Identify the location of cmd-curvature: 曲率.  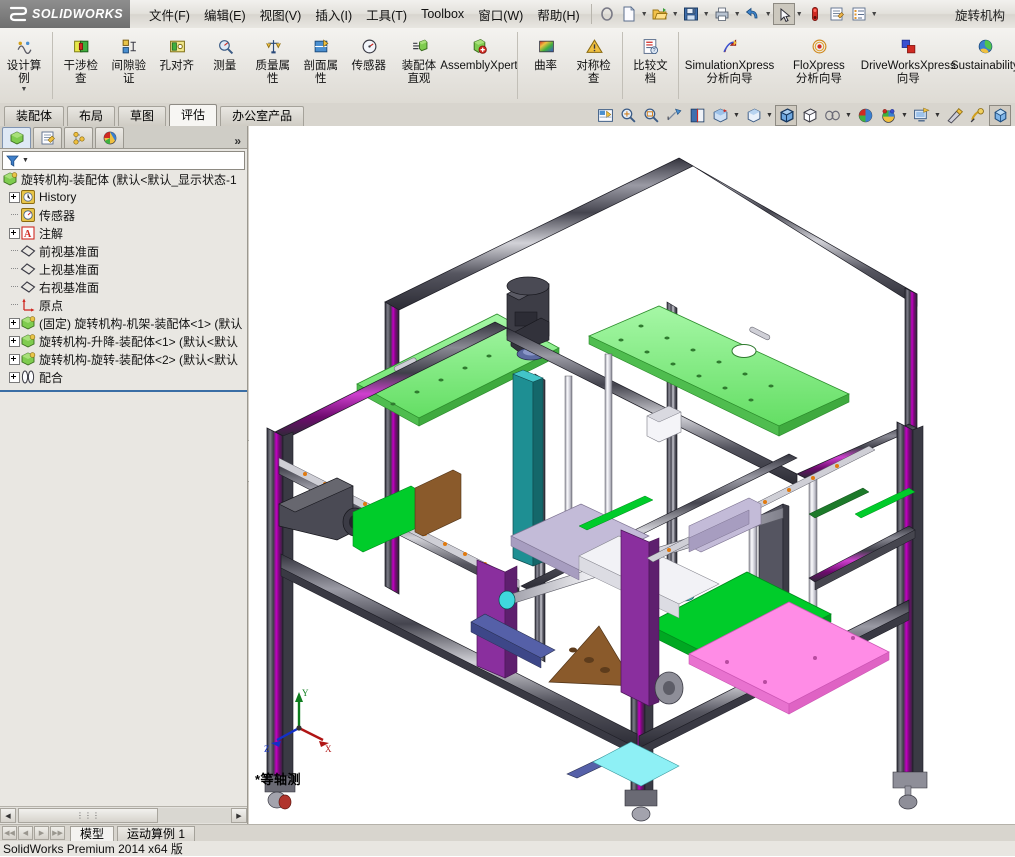
(546, 50).